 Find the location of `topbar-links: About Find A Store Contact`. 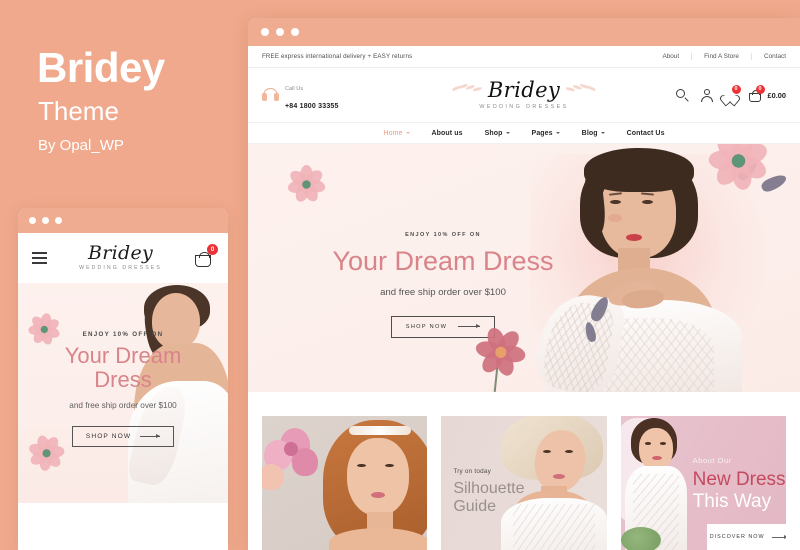

topbar-links: About Find A Store Contact is located at coordinates (718, 56).